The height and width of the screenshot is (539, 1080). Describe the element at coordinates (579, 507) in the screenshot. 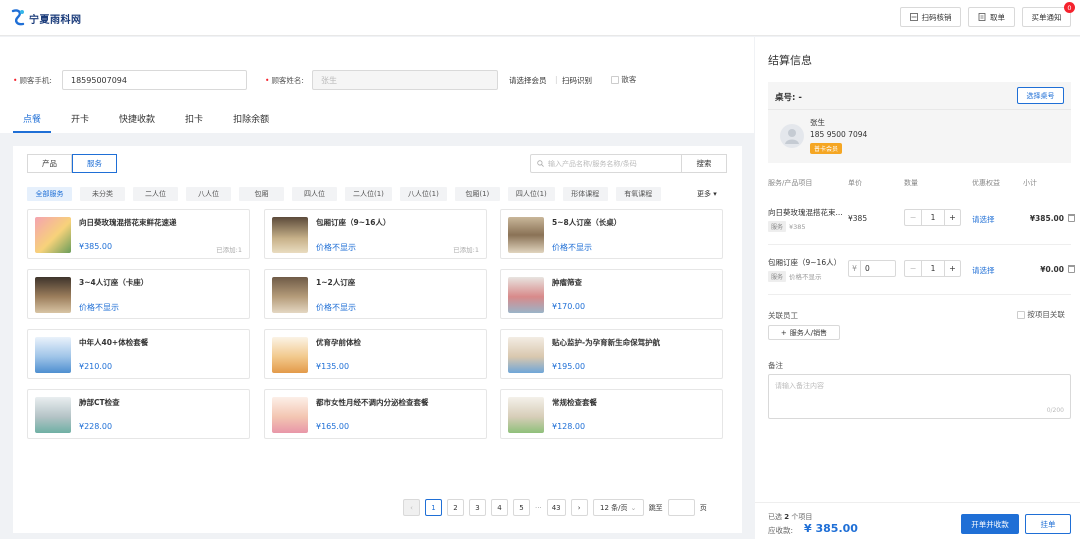

I see `next-page-button: ›` at that location.